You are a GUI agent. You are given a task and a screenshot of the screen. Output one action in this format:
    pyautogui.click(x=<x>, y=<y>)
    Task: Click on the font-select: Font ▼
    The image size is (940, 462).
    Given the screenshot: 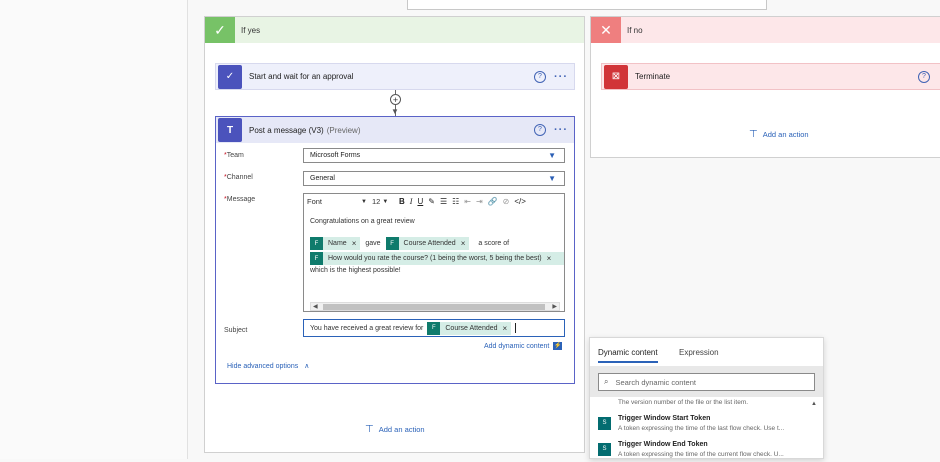 What is the action you would take?
    pyautogui.click(x=337, y=201)
    